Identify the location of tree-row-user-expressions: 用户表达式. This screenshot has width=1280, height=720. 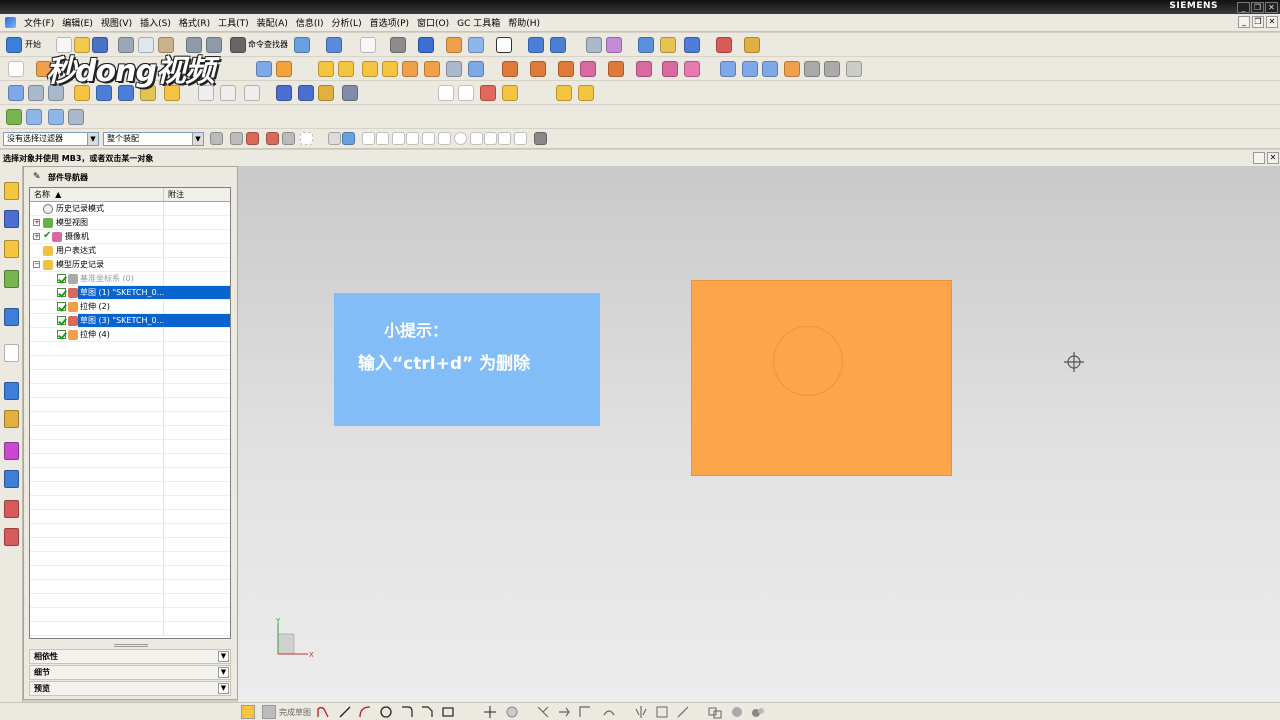
(130, 251).